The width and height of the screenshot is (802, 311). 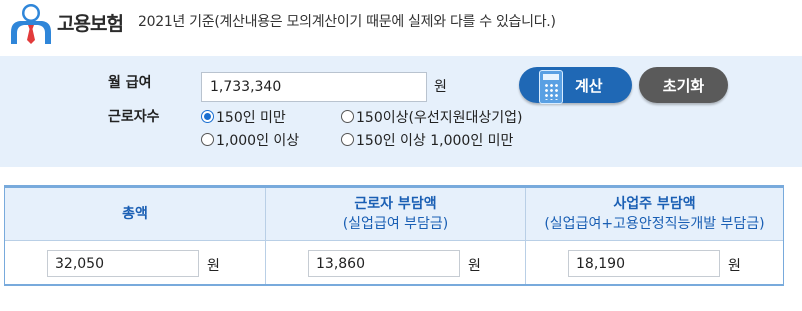 What do you see at coordinates (435, 141) in the screenshot?
I see `radio-label: 150인 이상 1,000인 미만` at bounding box center [435, 141].